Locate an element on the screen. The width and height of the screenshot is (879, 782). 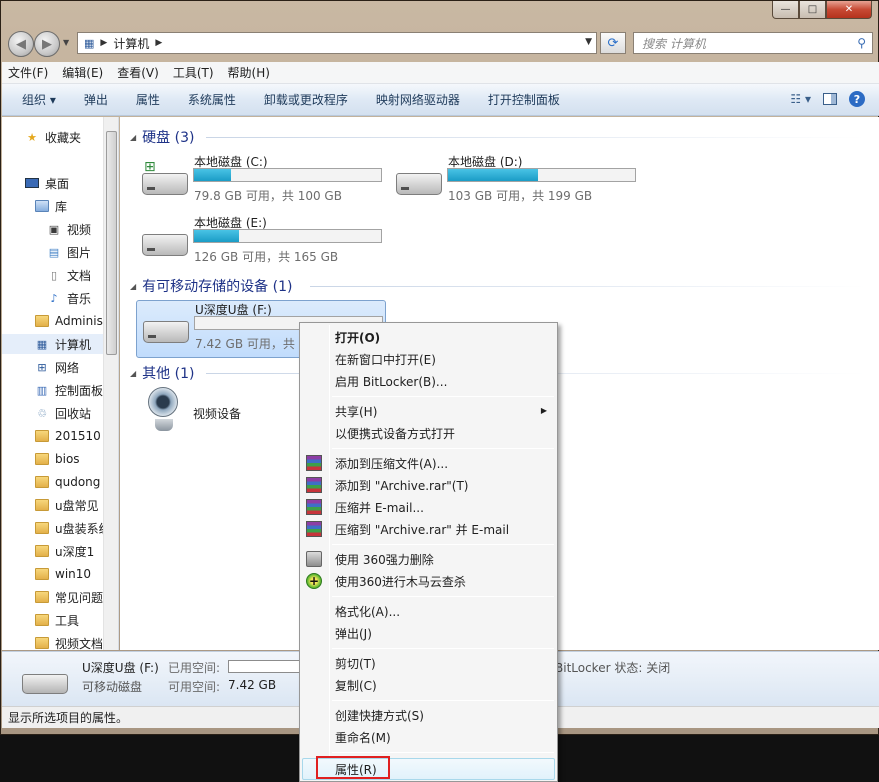
open-control-panel-button: 打开控制面板 is located at coordinates (524, 99).